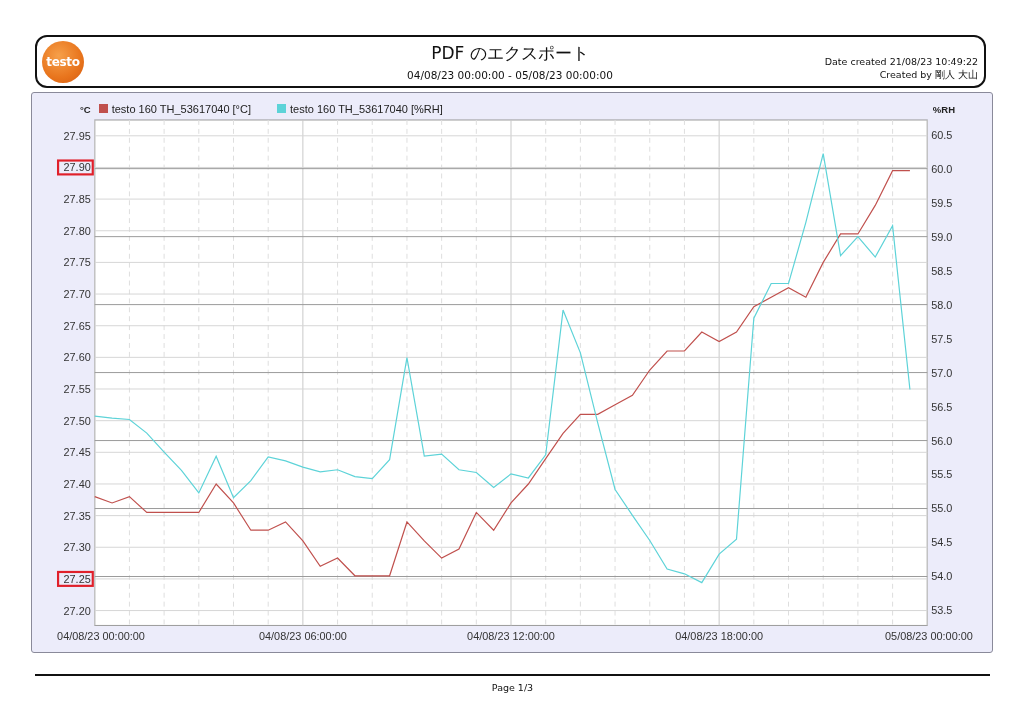 The width and height of the screenshot is (1024, 725). I want to click on axis-tick-label: 27.95, so click(77, 135).